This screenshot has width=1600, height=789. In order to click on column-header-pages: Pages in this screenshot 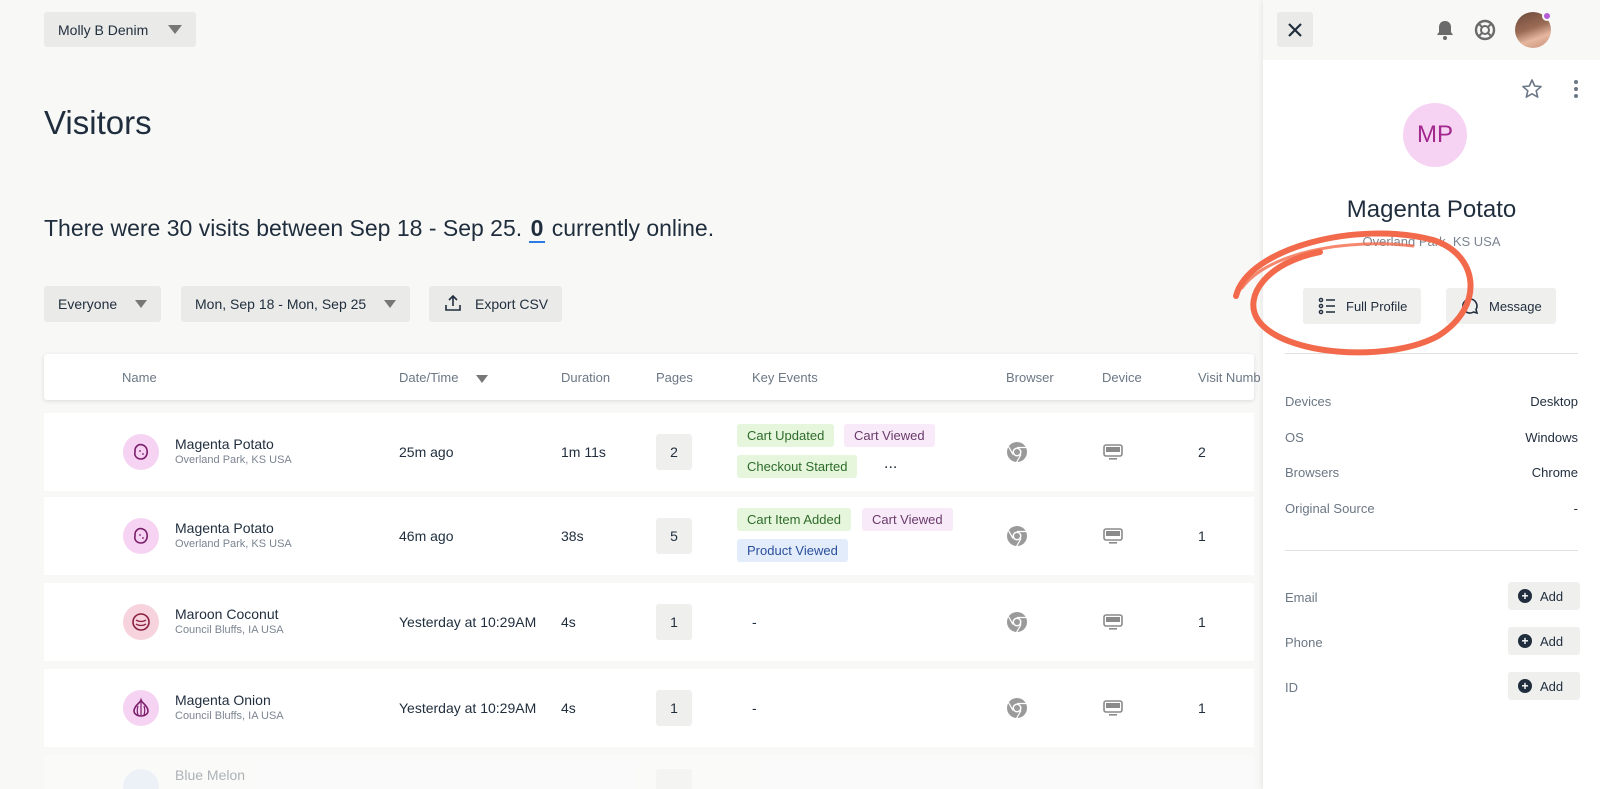, I will do `click(674, 377)`.